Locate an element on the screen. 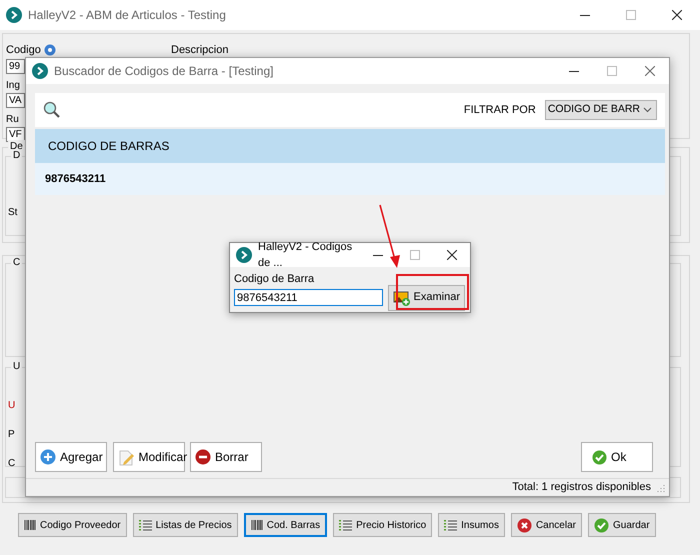 This screenshot has height=555, width=700. input-field: 99 is located at coordinates (15, 66).